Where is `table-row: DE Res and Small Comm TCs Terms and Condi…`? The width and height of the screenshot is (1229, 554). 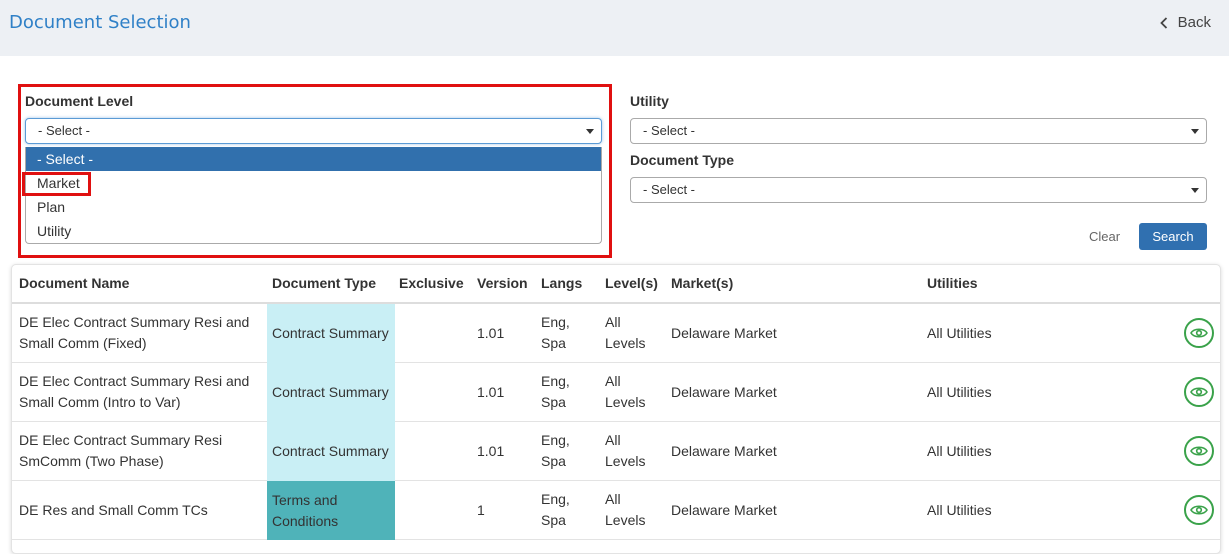
table-row: DE Res and Small Comm TCs Terms and Condi… is located at coordinates (616, 510).